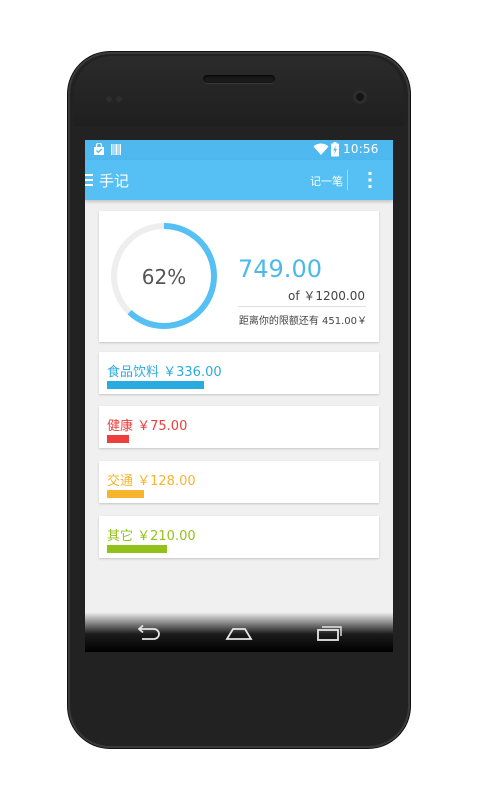 This screenshot has width=478, height=798. I want to click on action-bar: 手记 记一笔, so click(239, 180).